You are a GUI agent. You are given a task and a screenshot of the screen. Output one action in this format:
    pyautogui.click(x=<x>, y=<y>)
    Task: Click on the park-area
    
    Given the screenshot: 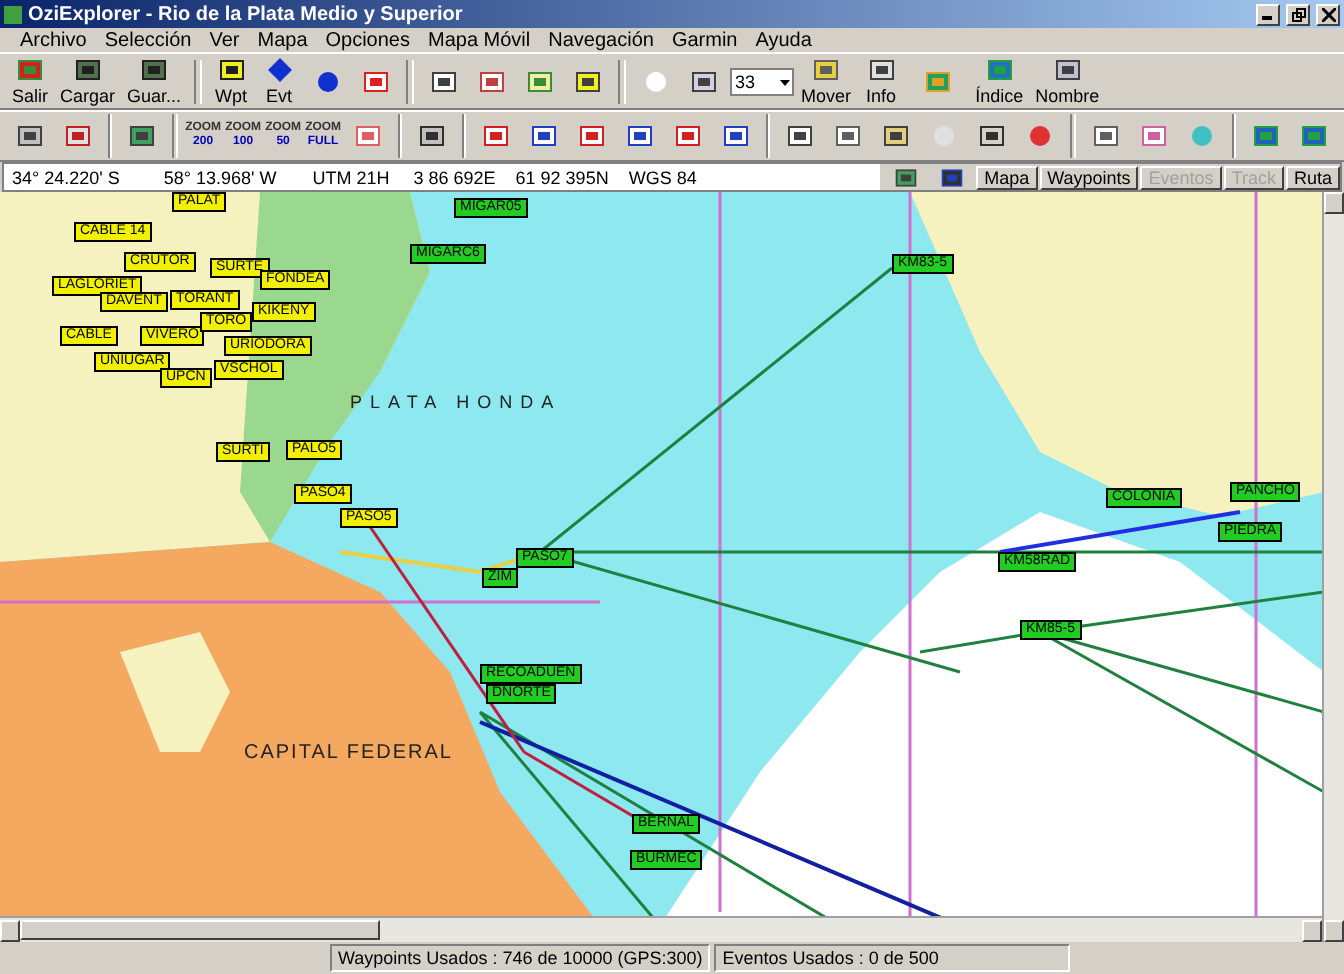 What is the action you would take?
    pyautogui.click(x=175, y=692)
    